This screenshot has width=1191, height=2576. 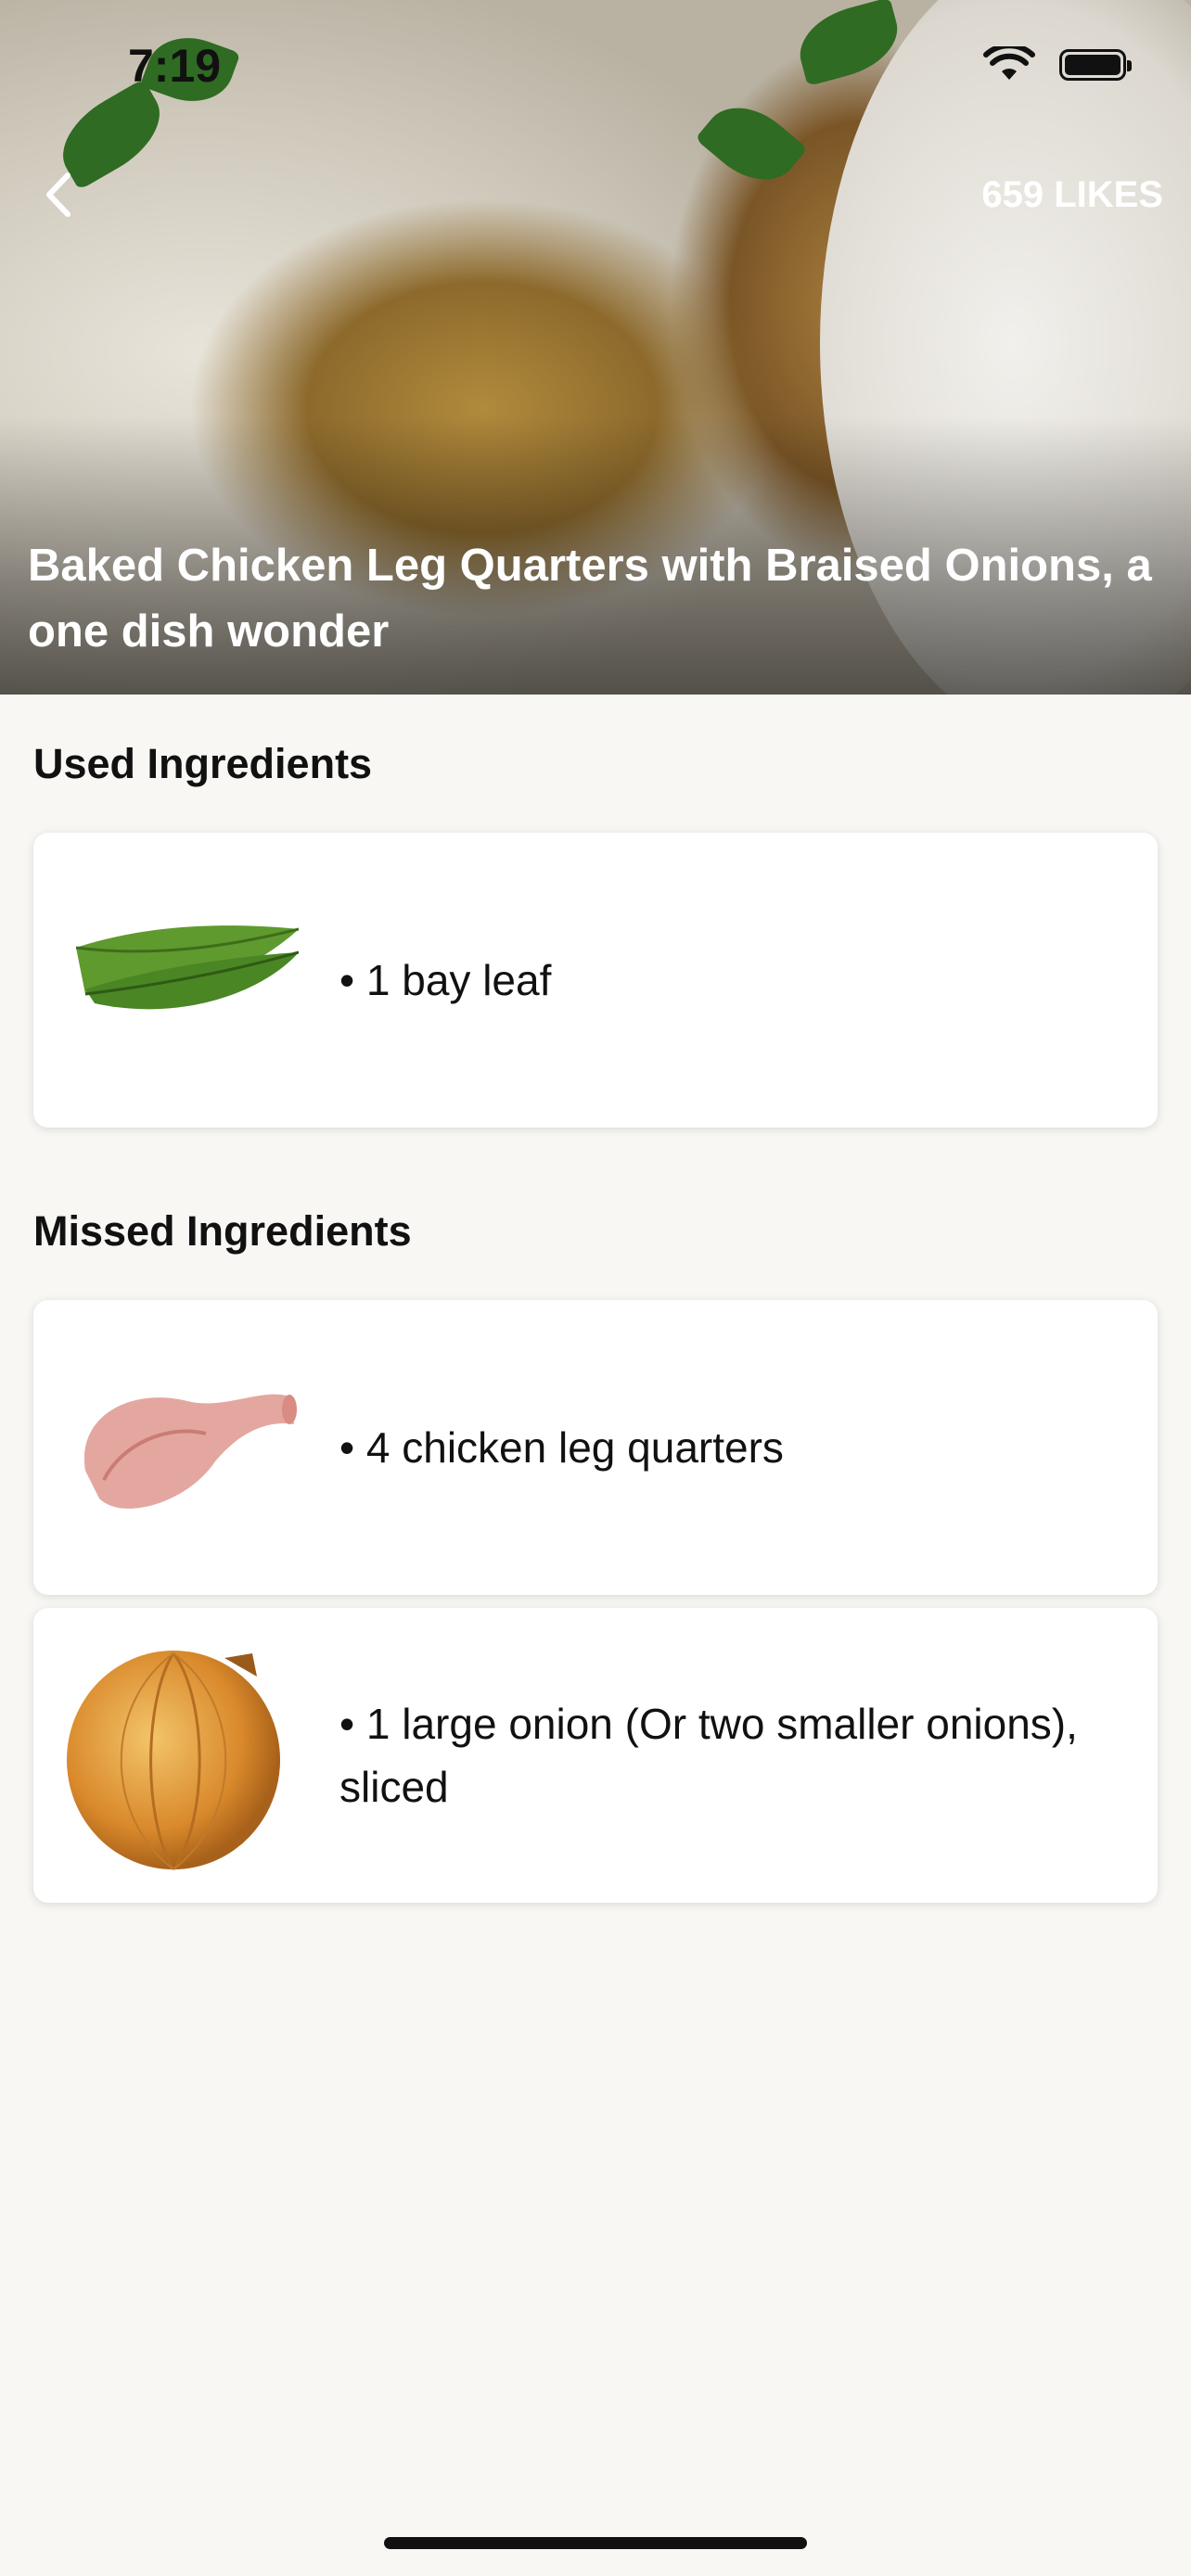 What do you see at coordinates (190, 1451) in the screenshot?
I see `chicken-leg-image` at bounding box center [190, 1451].